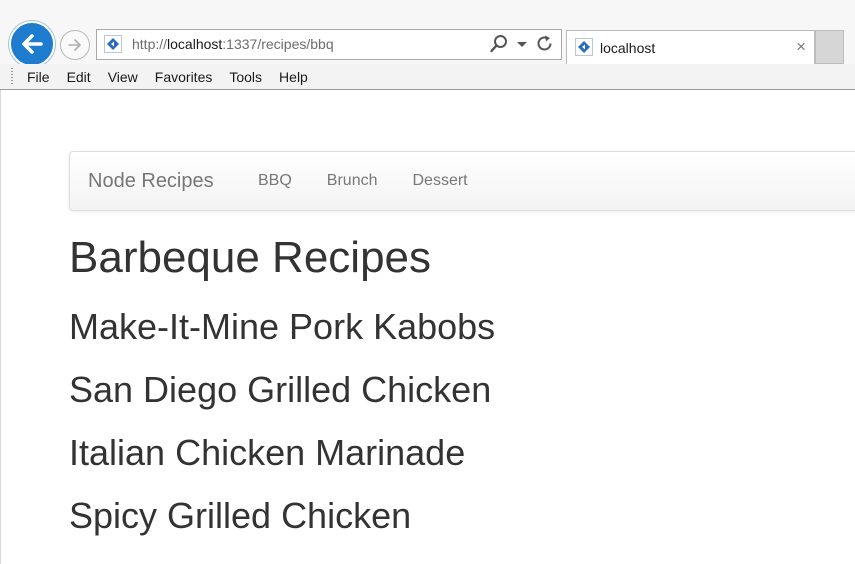 The image size is (855, 564). I want to click on address-bar: http://localhost:1337/recipes/bbq, so click(329, 44).